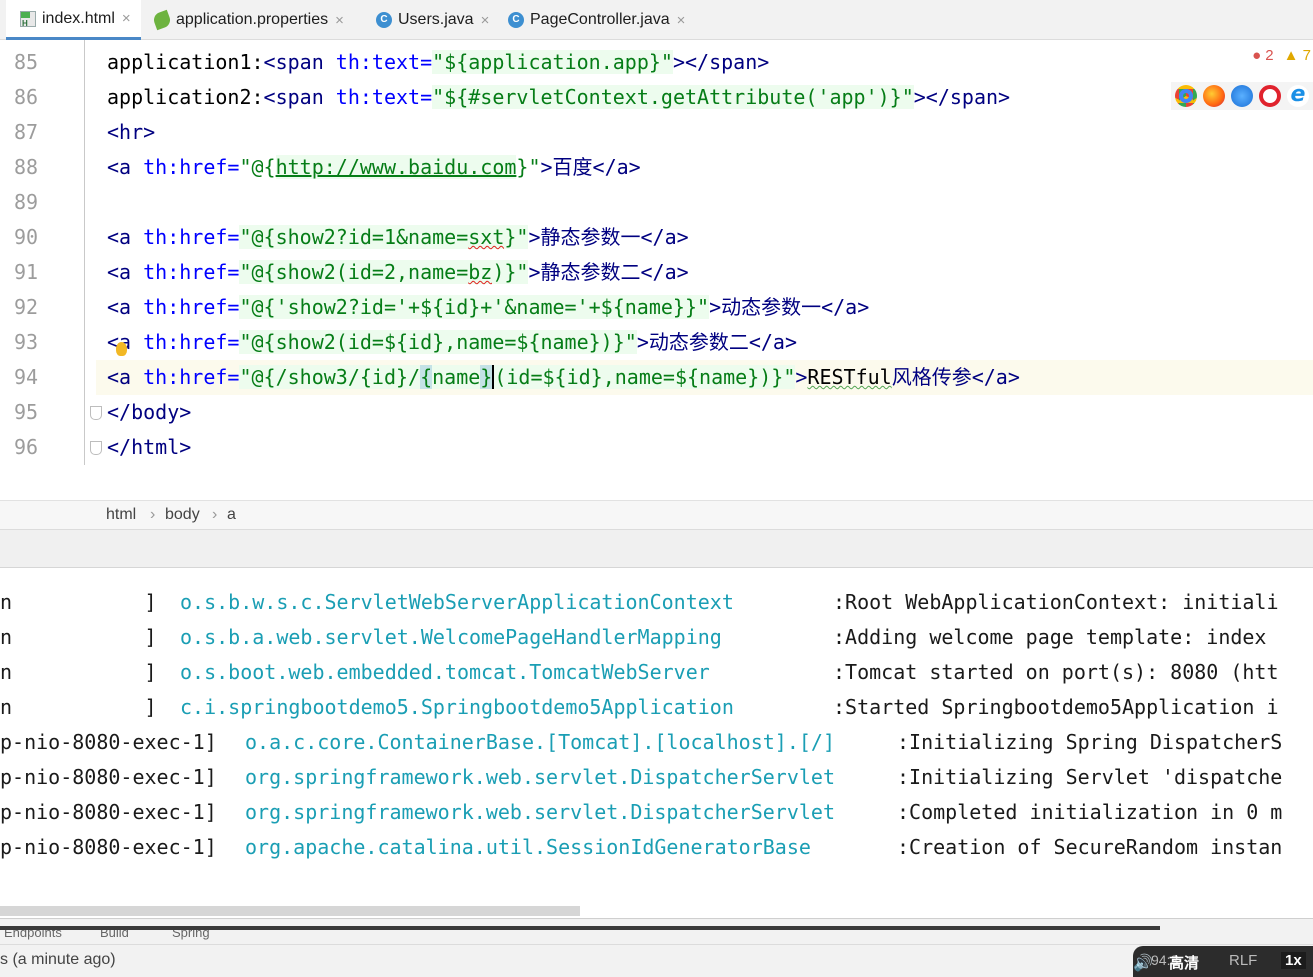 This screenshot has width=1313, height=977. I want to click on browser-preview-bar: e, so click(1242, 96).